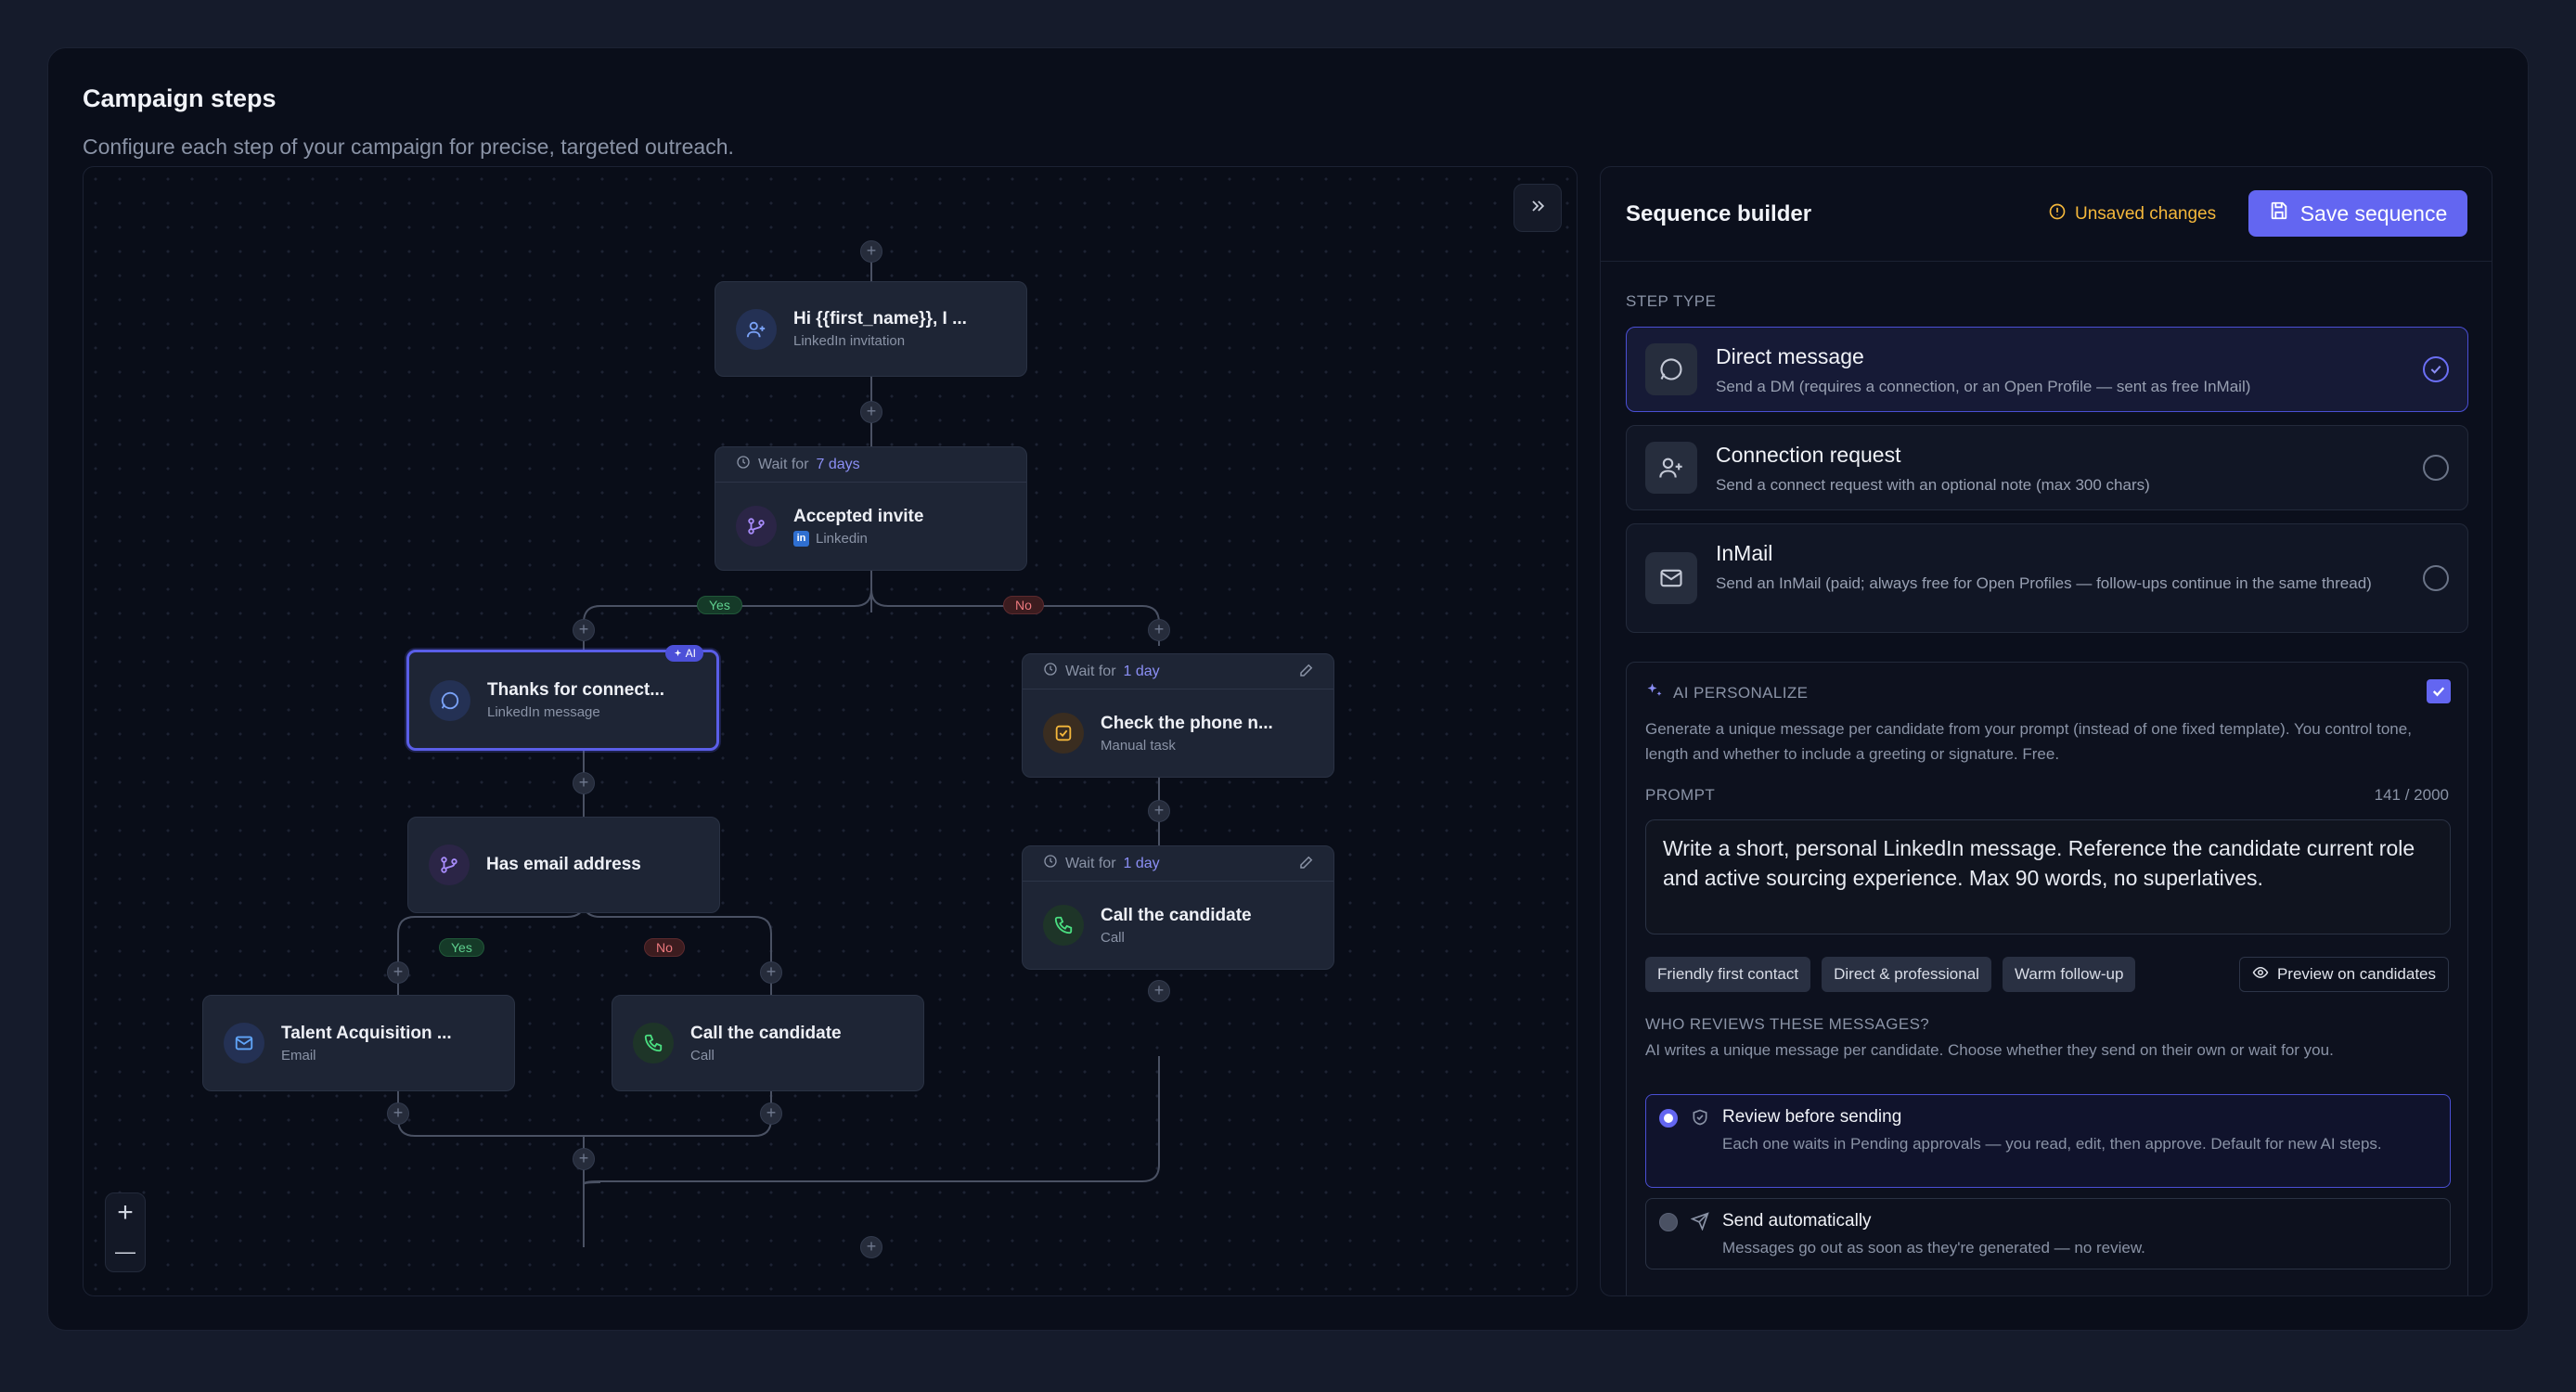 The image size is (2576, 1392). I want to click on option-title: Send automatically, so click(1797, 1221).